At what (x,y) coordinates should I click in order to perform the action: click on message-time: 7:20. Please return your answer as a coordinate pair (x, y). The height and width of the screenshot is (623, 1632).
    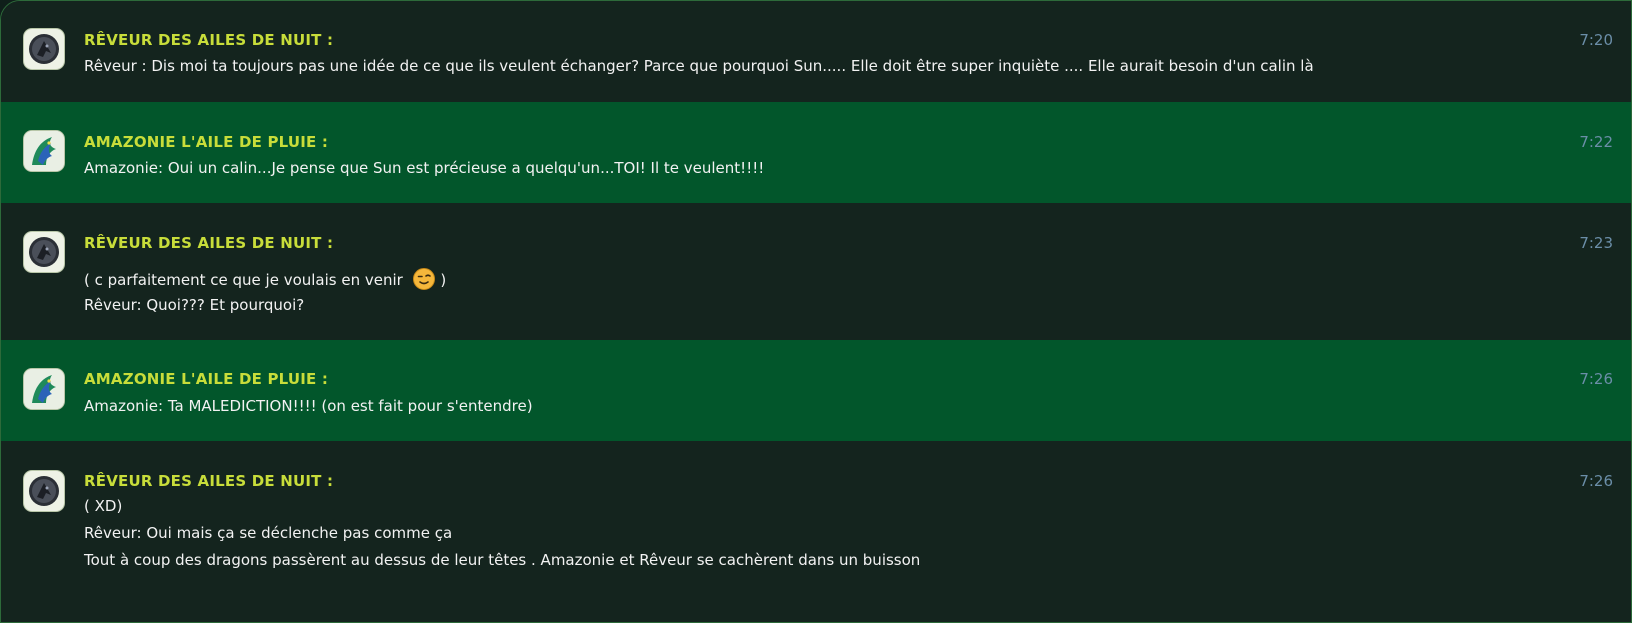
    Looking at the image, I should click on (1596, 40).